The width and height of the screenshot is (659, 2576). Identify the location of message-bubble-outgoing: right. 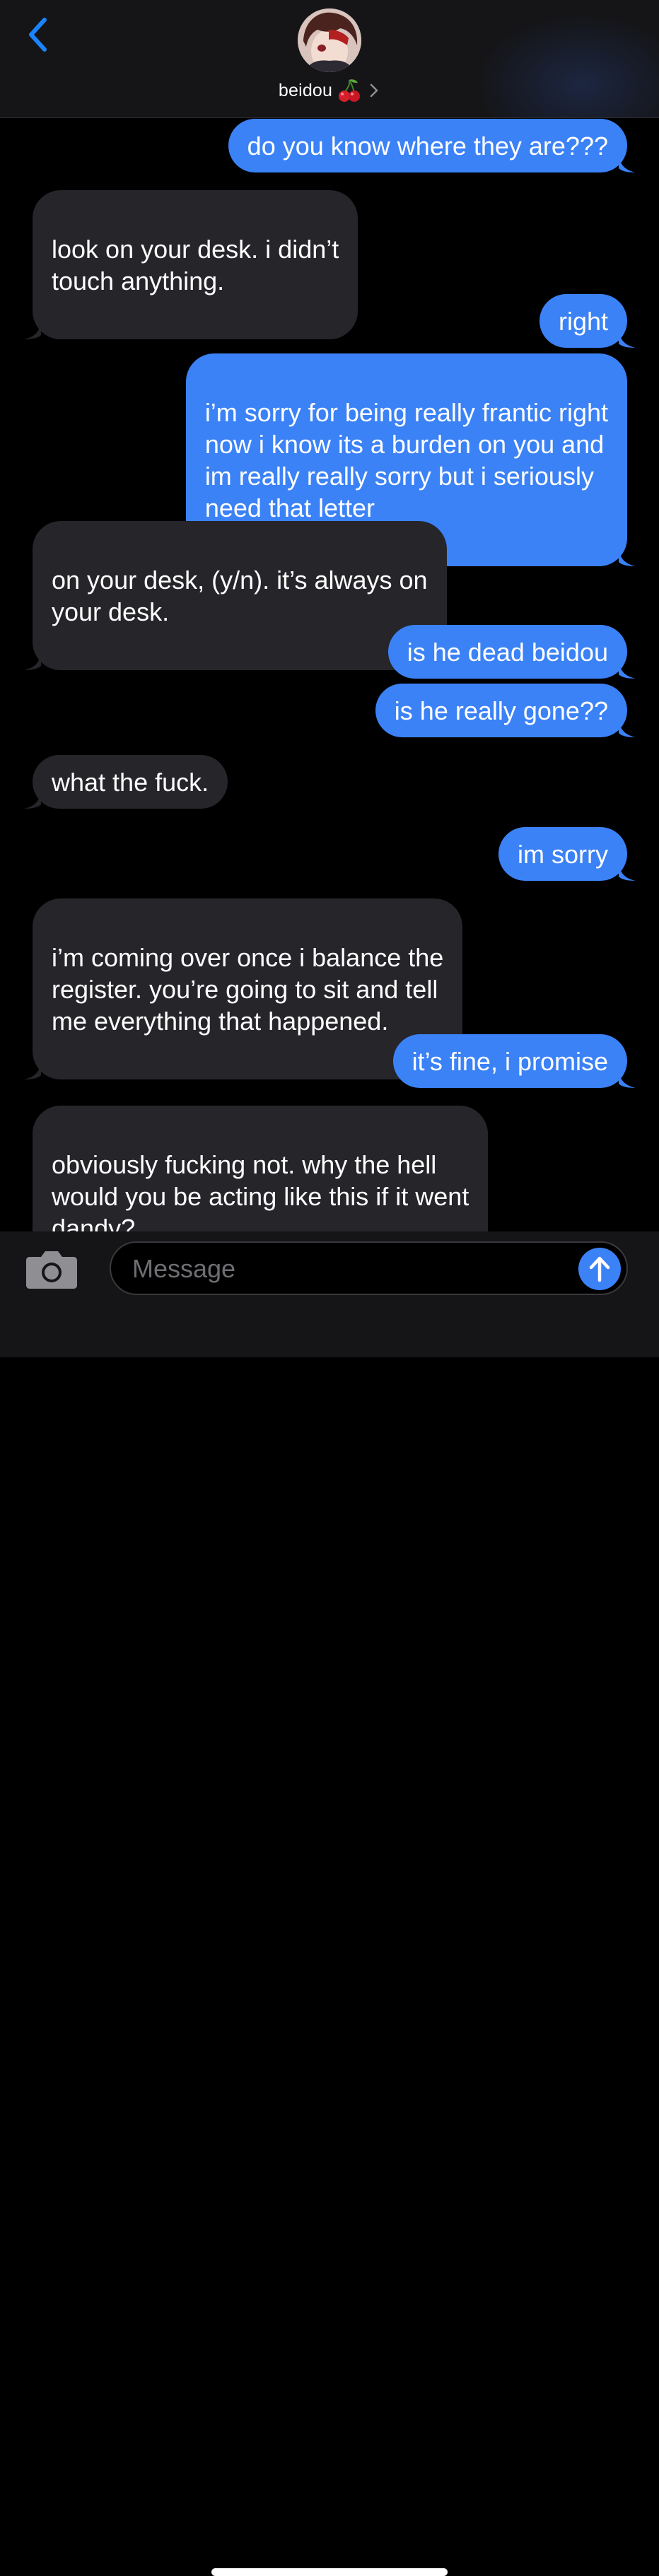
(587, 321).